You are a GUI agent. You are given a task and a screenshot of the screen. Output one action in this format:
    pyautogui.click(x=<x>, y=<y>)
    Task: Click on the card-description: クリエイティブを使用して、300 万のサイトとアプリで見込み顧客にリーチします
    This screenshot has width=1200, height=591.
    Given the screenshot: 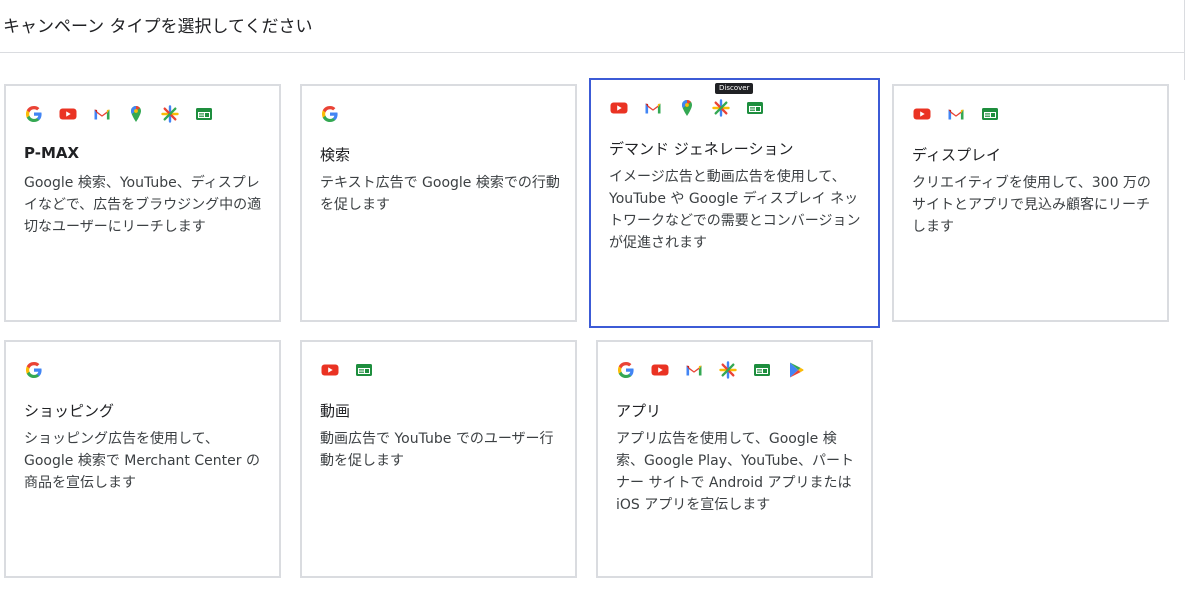 What is the action you would take?
    pyautogui.click(x=1031, y=205)
    